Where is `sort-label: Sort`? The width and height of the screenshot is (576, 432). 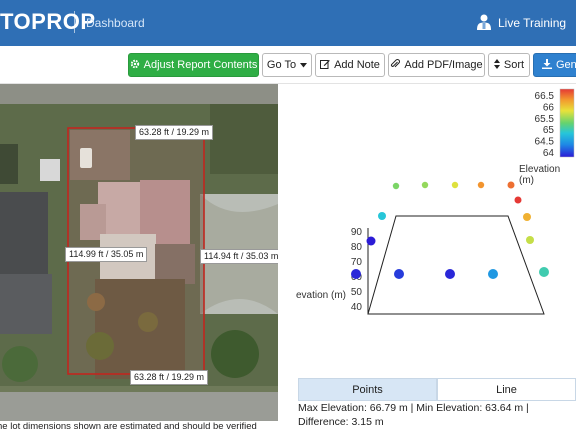
sort-label: Sort is located at coordinates (514, 65).